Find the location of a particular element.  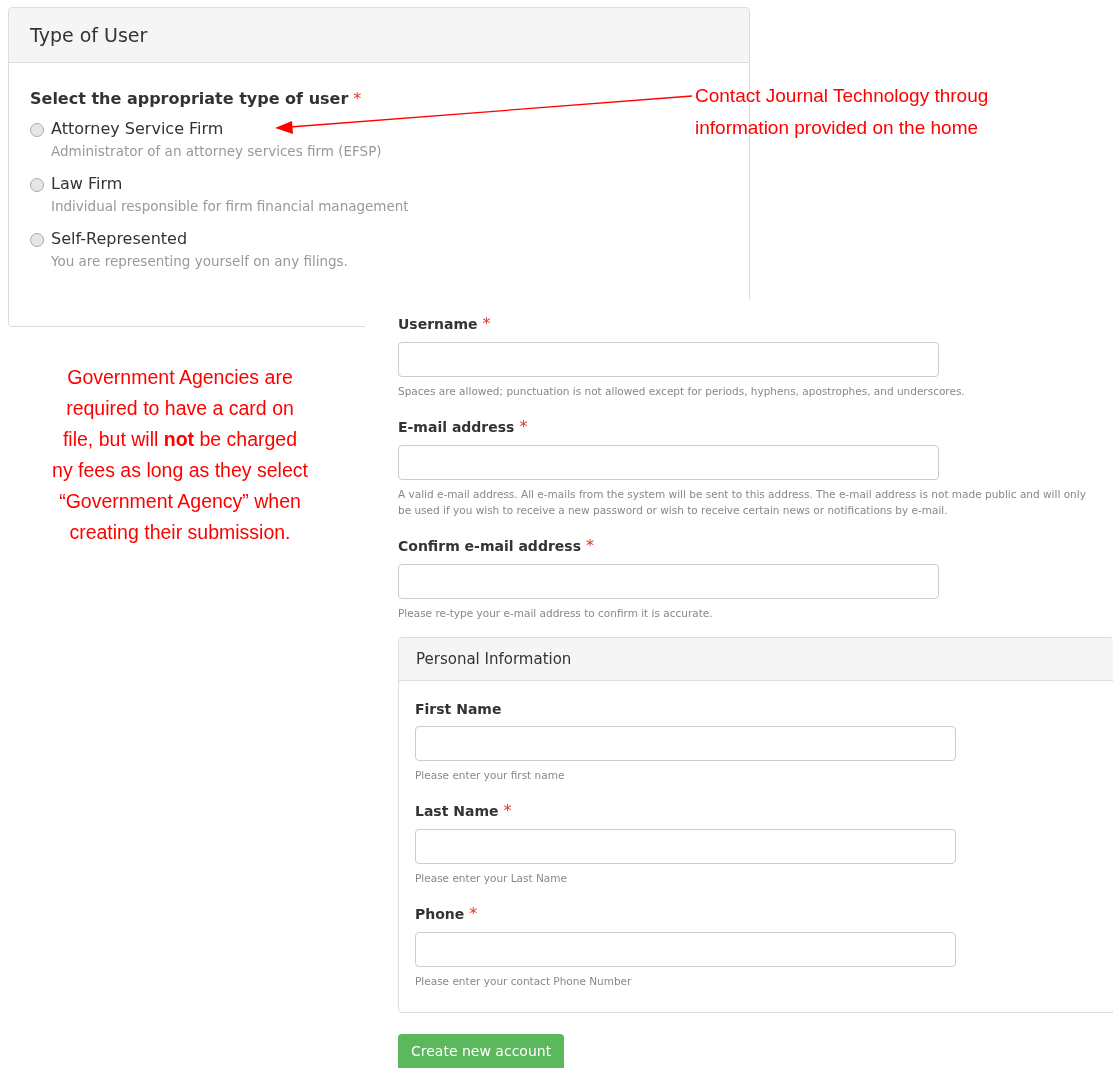

option-description: Individual responsible for firm financial management is located at coordinates (230, 206).